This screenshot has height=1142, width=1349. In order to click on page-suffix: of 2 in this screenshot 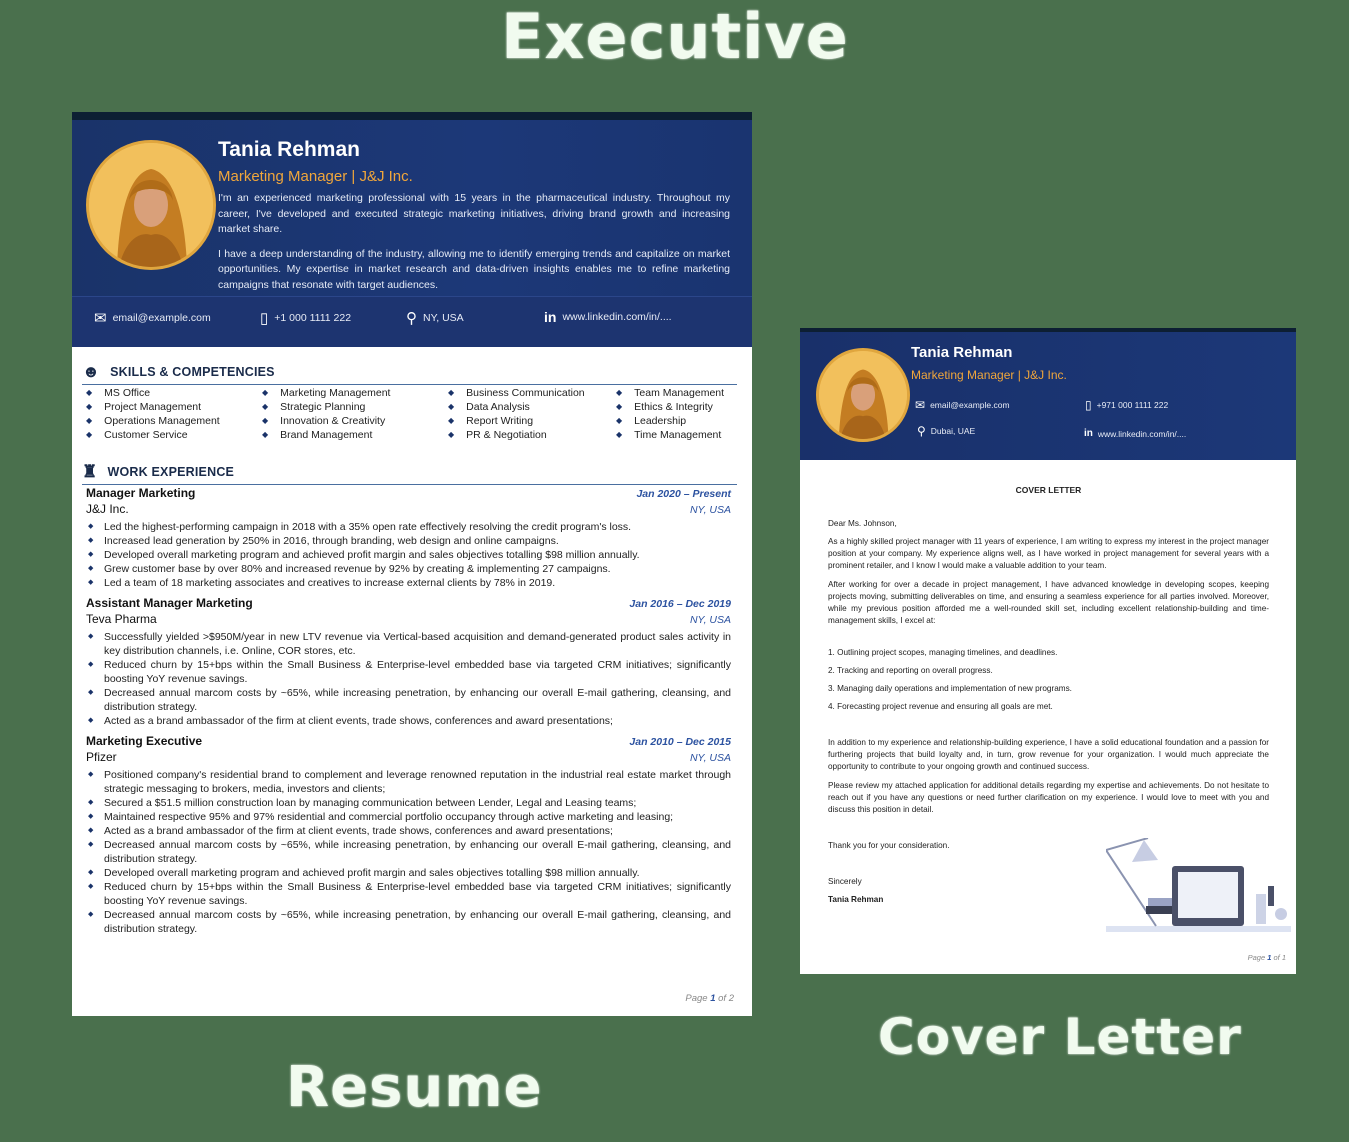, I will do `click(724, 998)`.